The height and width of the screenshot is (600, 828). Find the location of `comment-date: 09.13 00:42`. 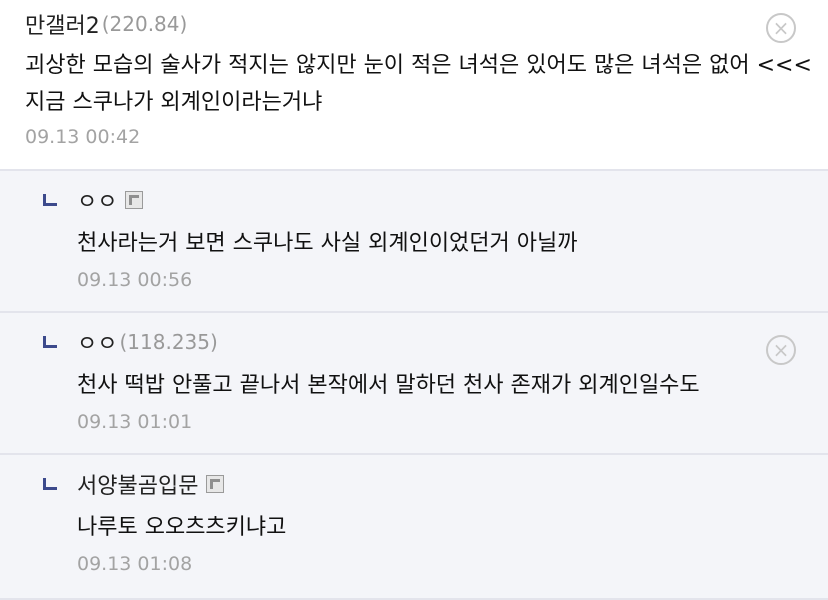

comment-date: 09.13 00:42 is located at coordinates (83, 137).